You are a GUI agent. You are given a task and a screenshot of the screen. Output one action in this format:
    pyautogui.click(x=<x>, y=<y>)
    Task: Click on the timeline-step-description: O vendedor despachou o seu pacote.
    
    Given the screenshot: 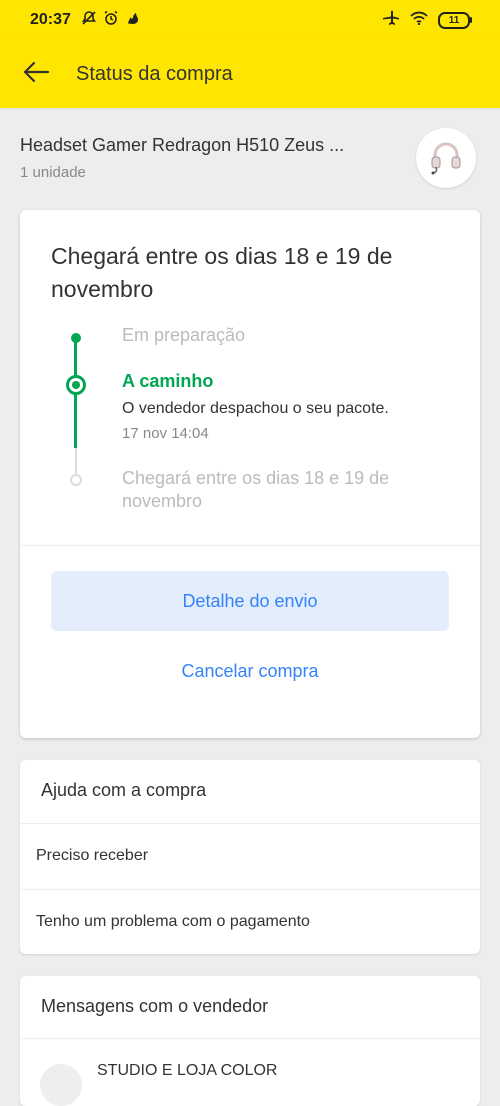 What is the action you would take?
    pyautogui.click(x=255, y=408)
    